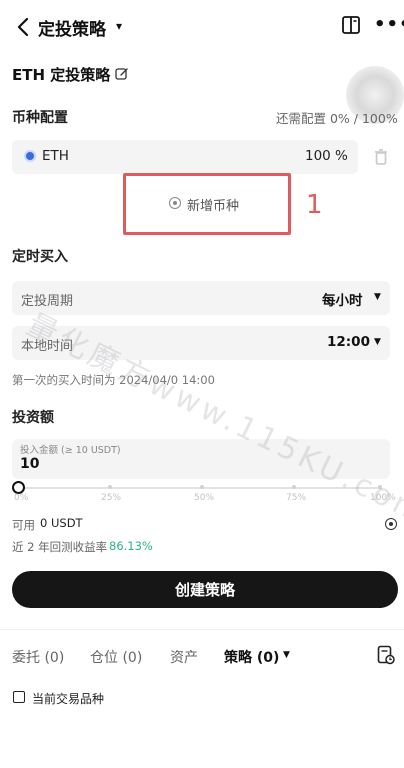 Image resolution: width=404 pixels, height=768 pixels. What do you see at coordinates (30, 156) in the screenshot?
I see `eth-coin-icon` at bounding box center [30, 156].